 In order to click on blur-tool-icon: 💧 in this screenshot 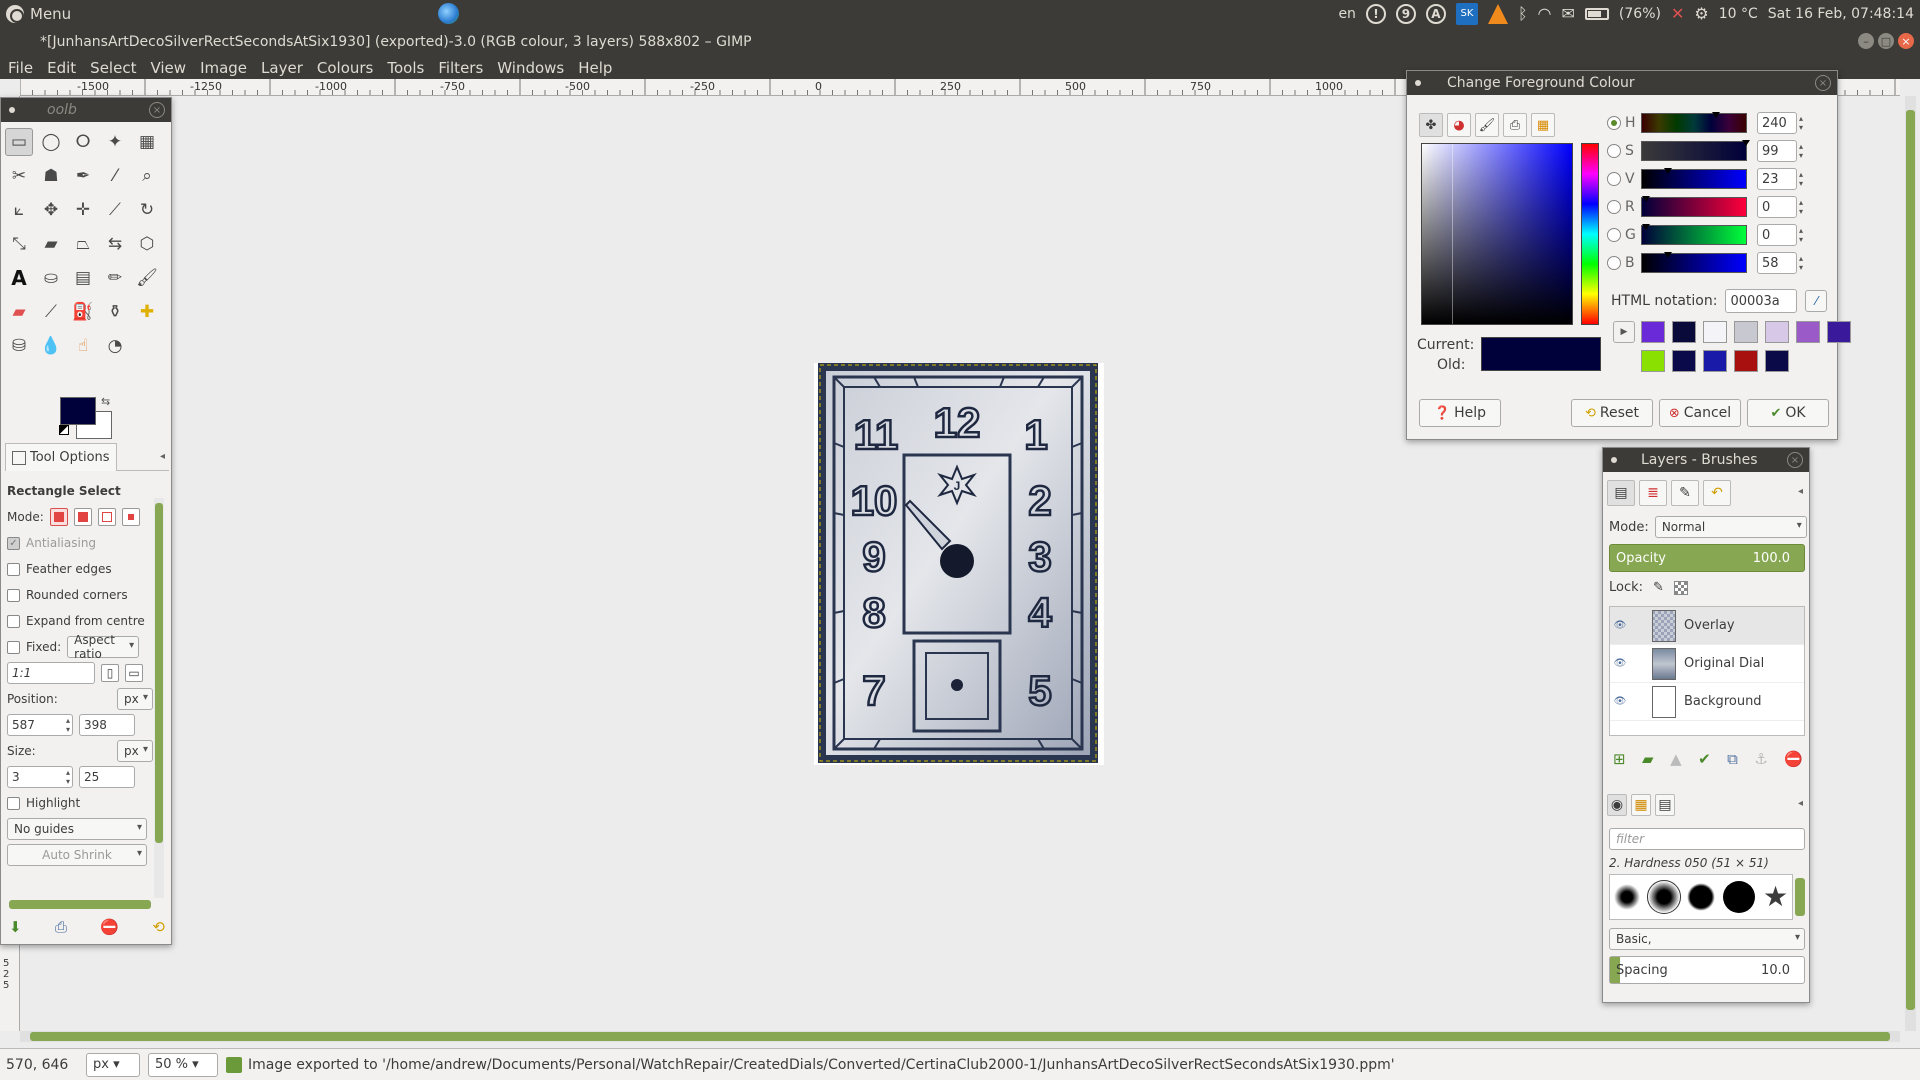, I will do `click(51, 346)`.